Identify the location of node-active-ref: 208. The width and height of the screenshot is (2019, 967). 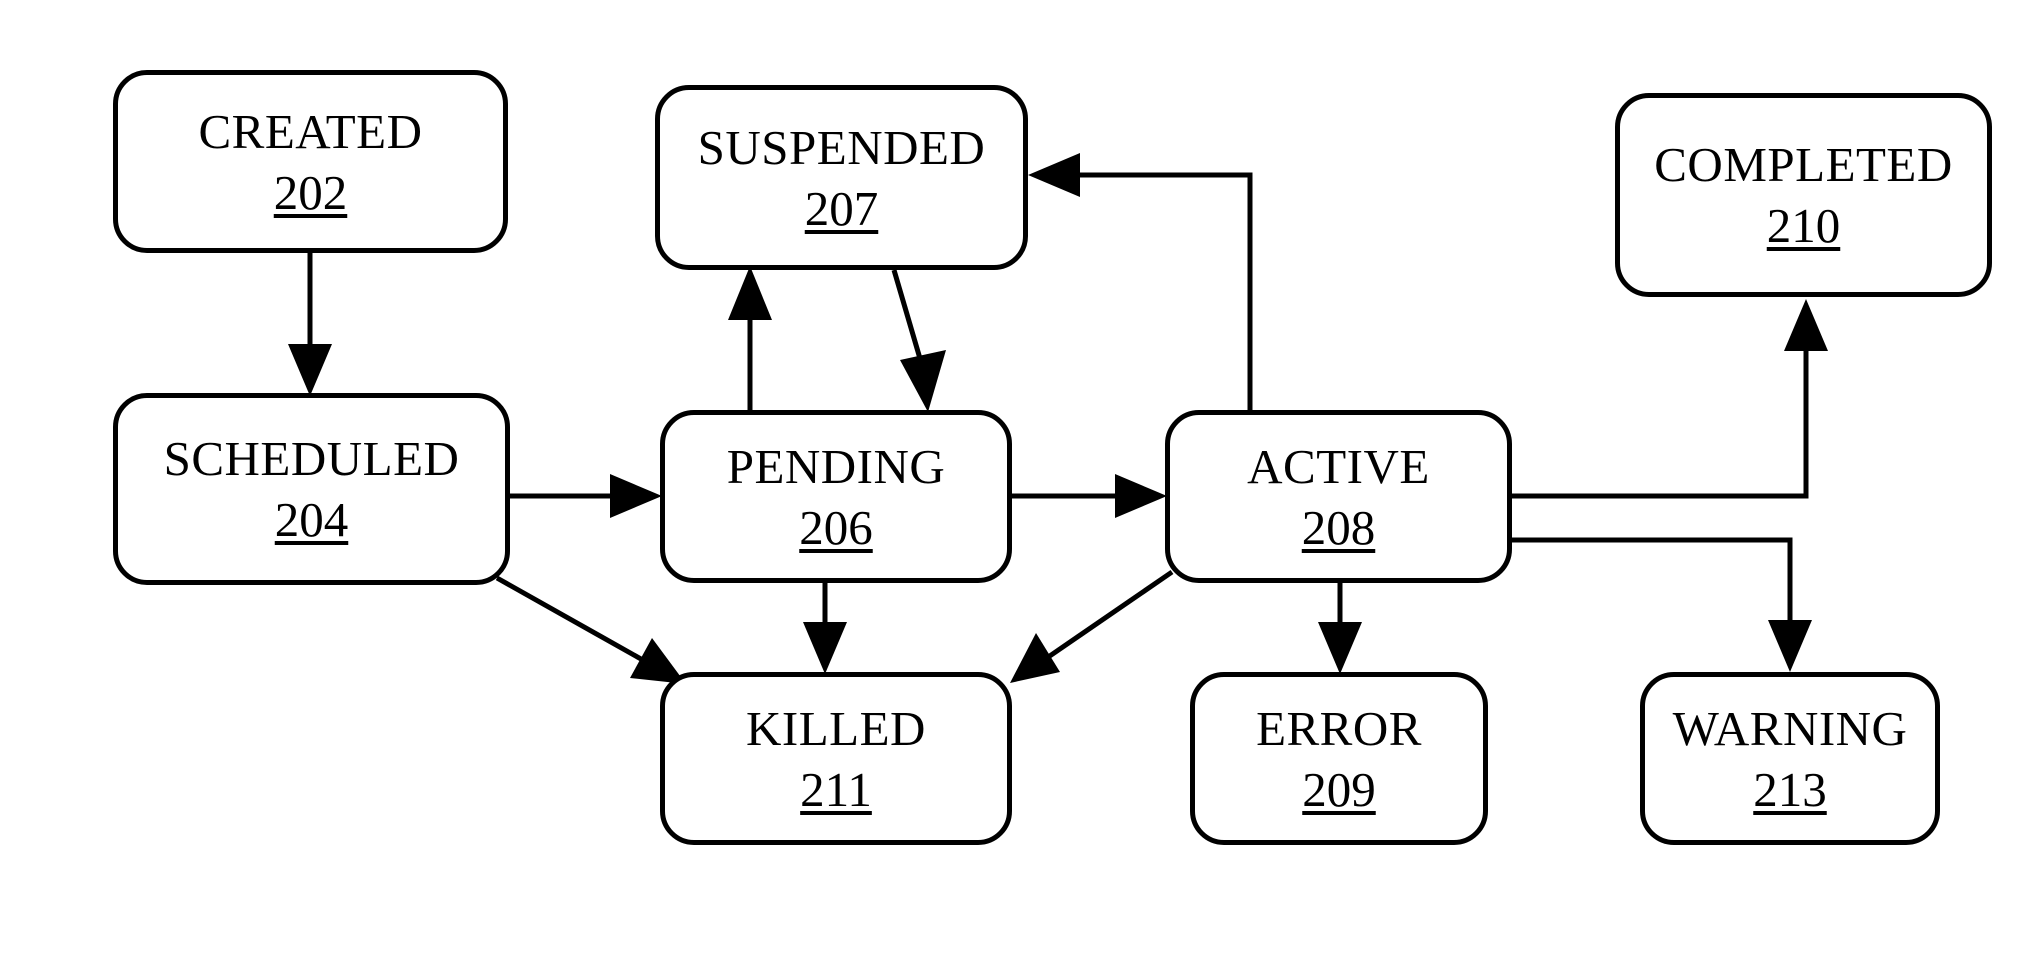
(1338, 527).